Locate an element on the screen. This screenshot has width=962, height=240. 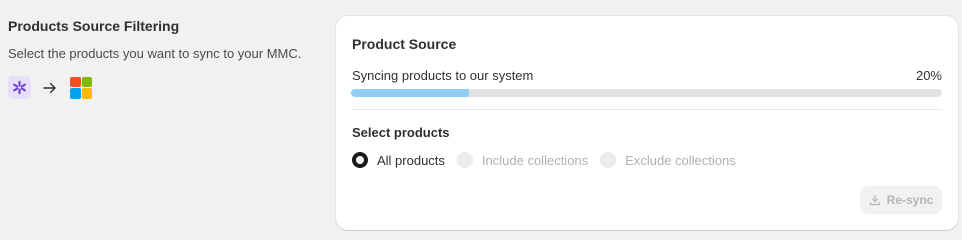
divider is located at coordinates (647, 109).